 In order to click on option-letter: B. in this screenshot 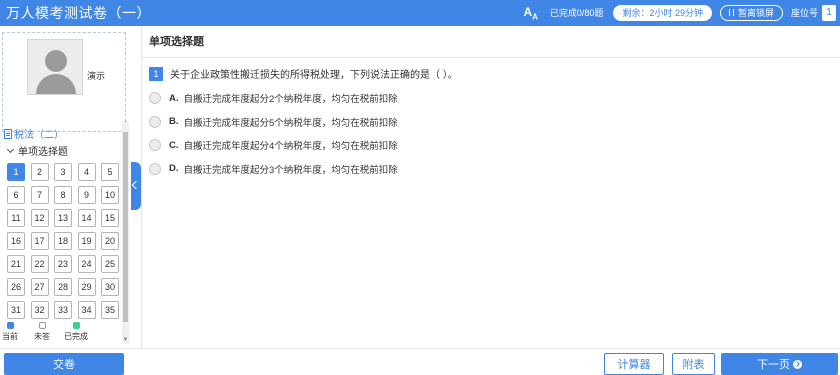, I will do `click(174, 121)`.